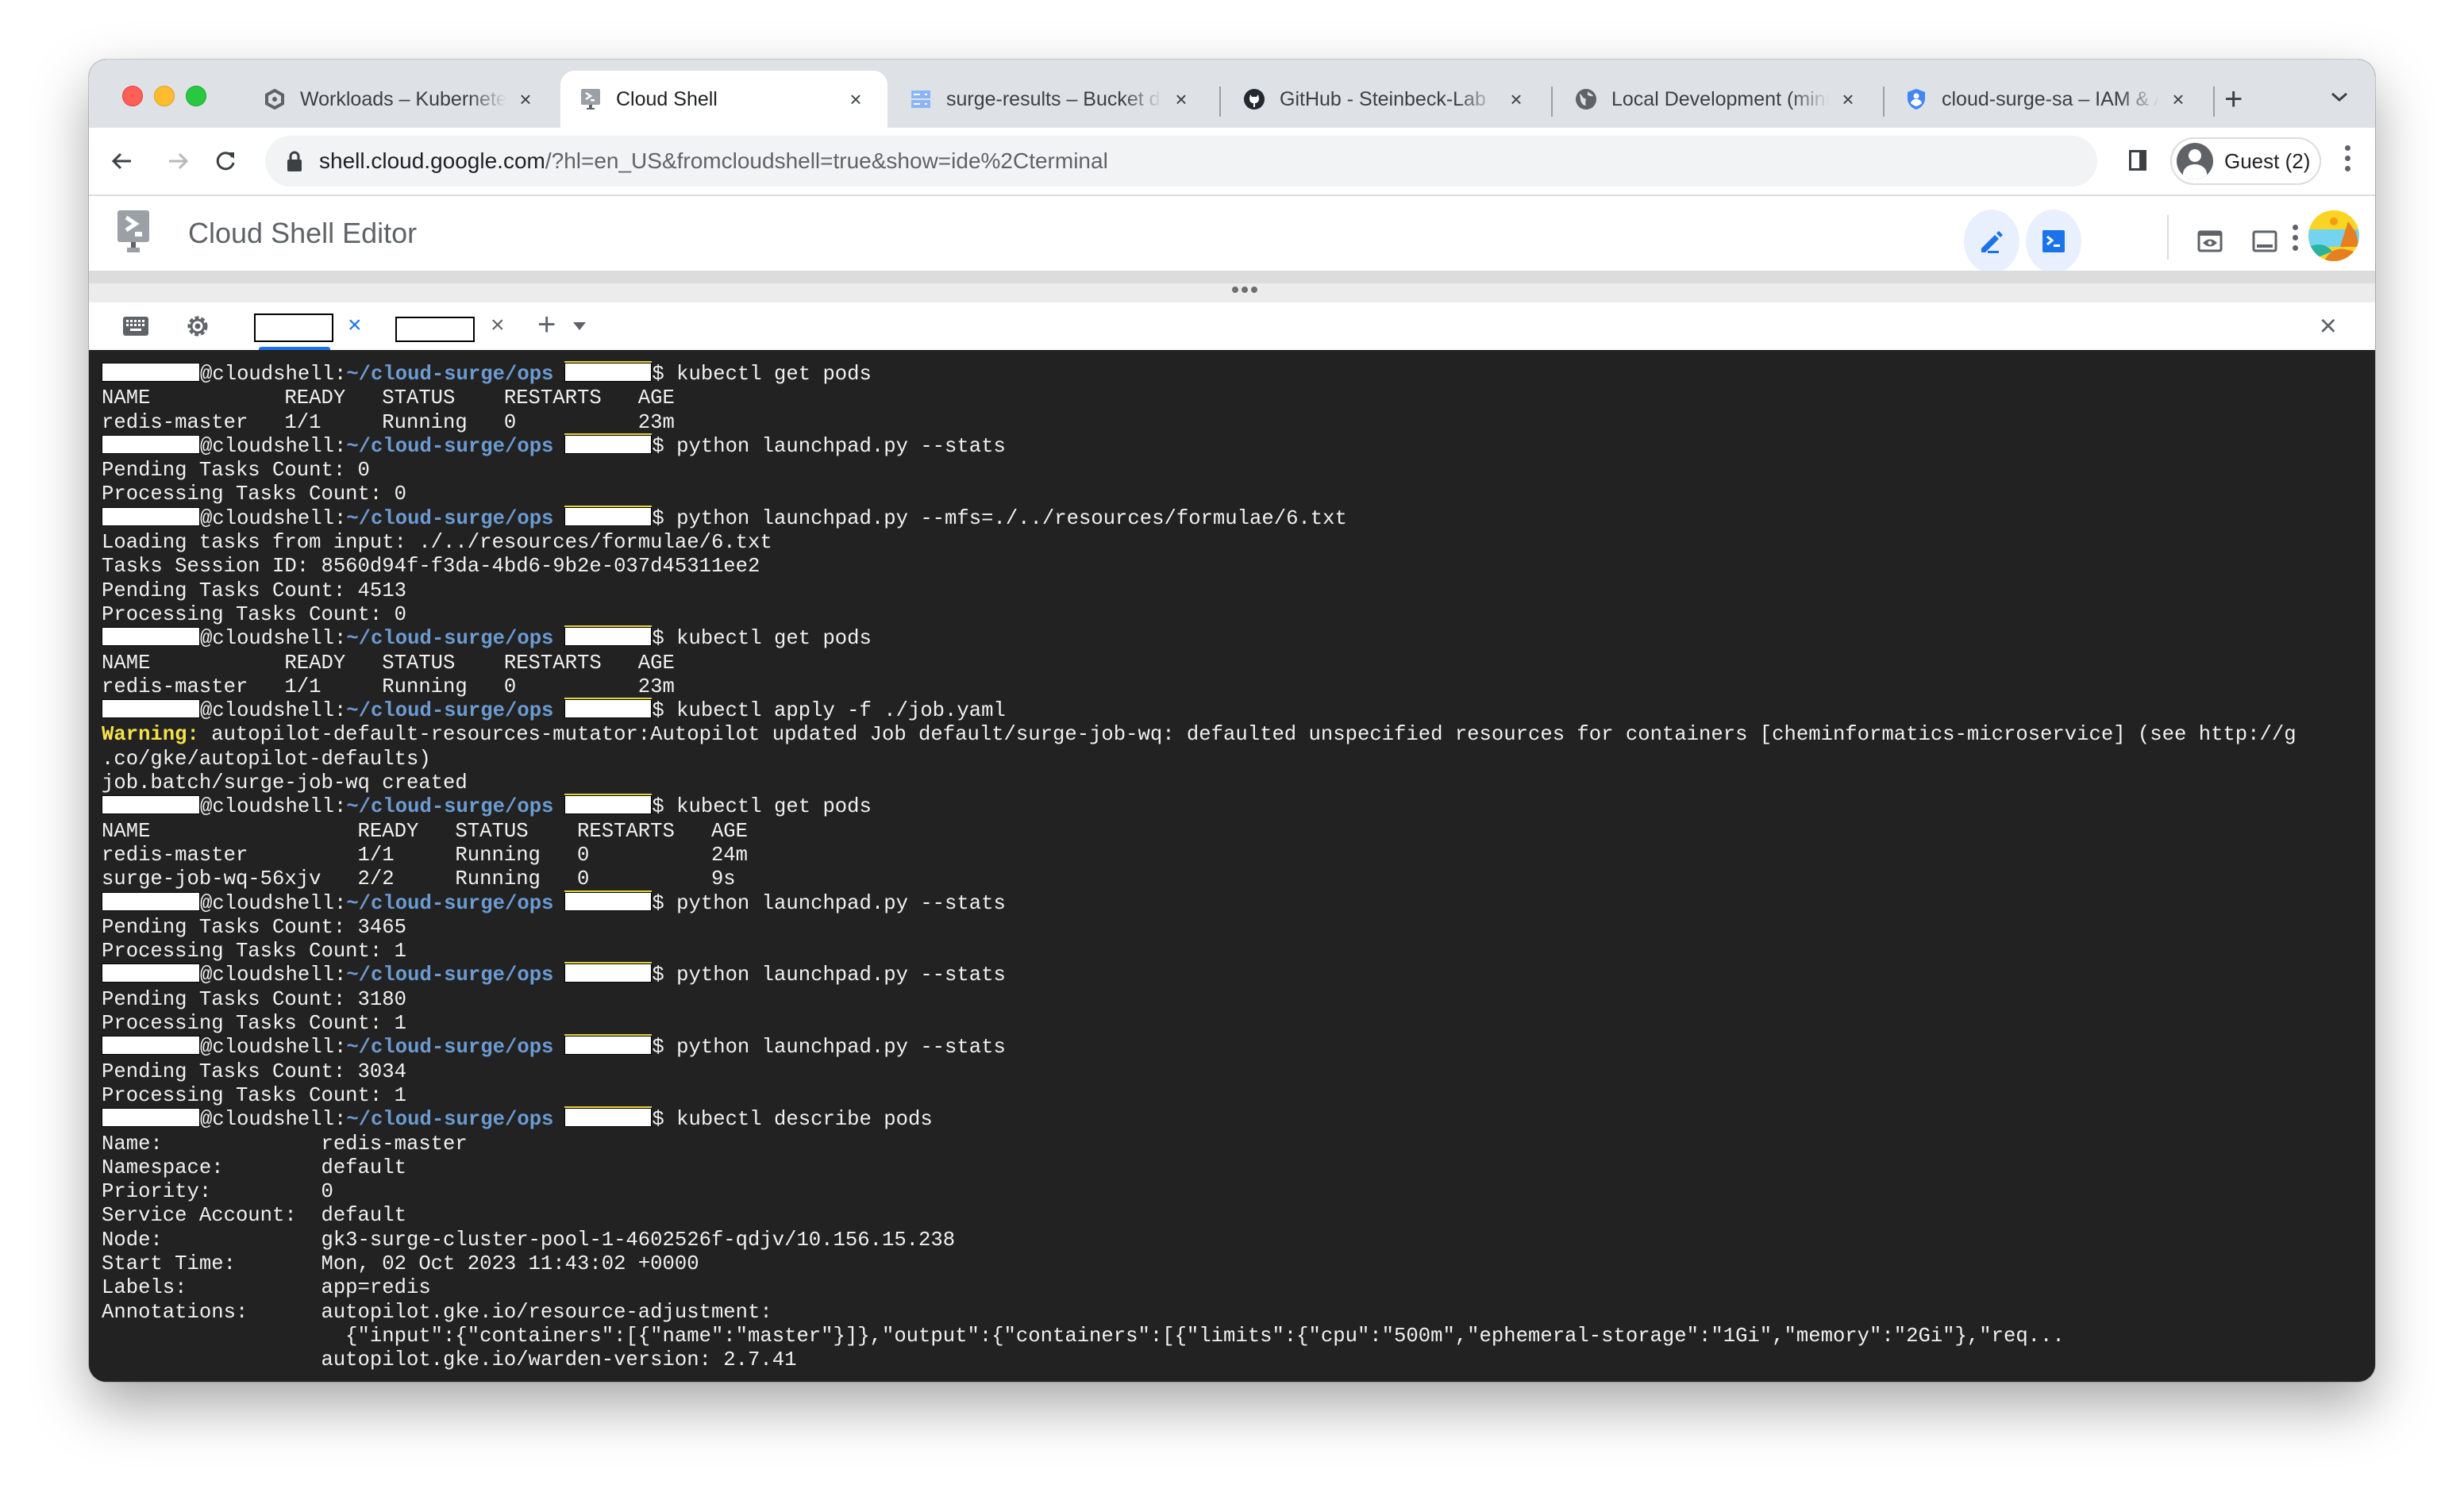 This screenshot has height=1500, width=2464. I want to click on header-separator, so click(2168, 237).